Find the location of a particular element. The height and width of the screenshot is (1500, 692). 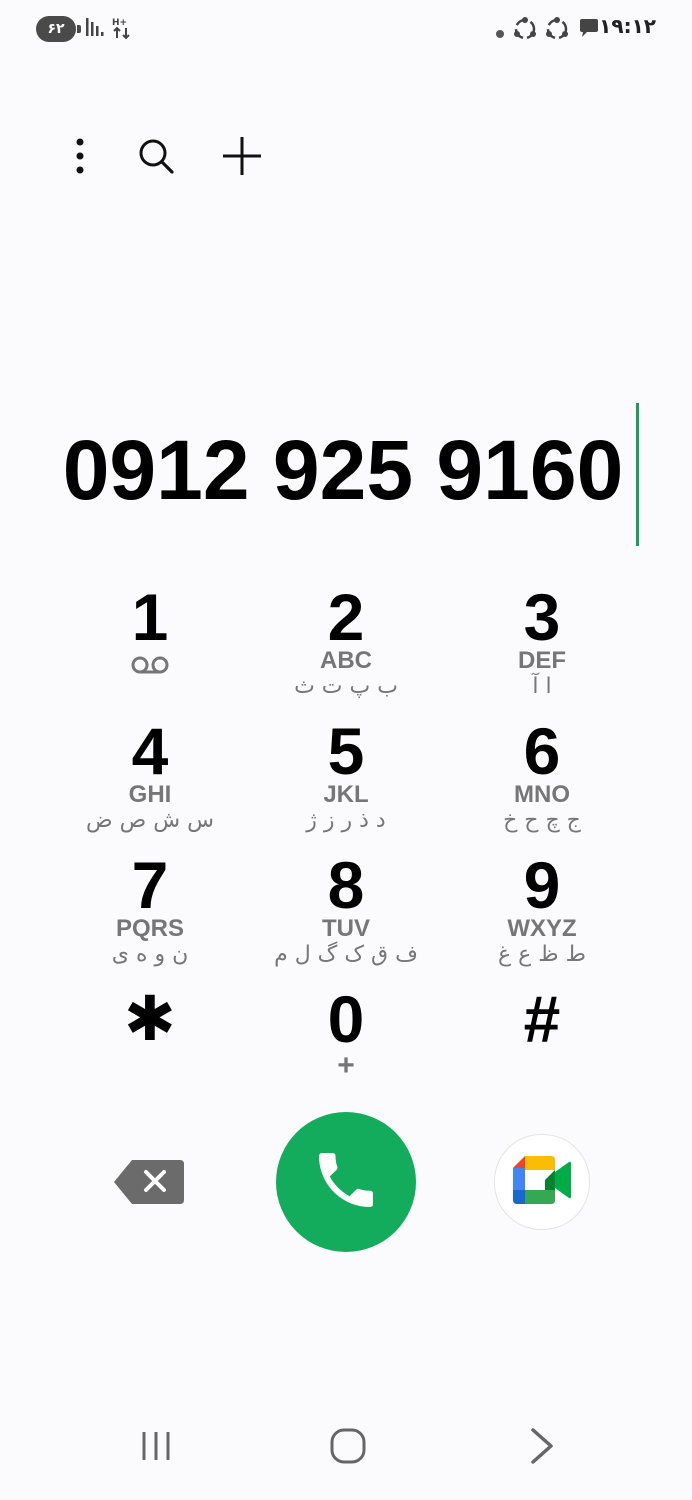

call-button is located at coordinates (346, 1182).